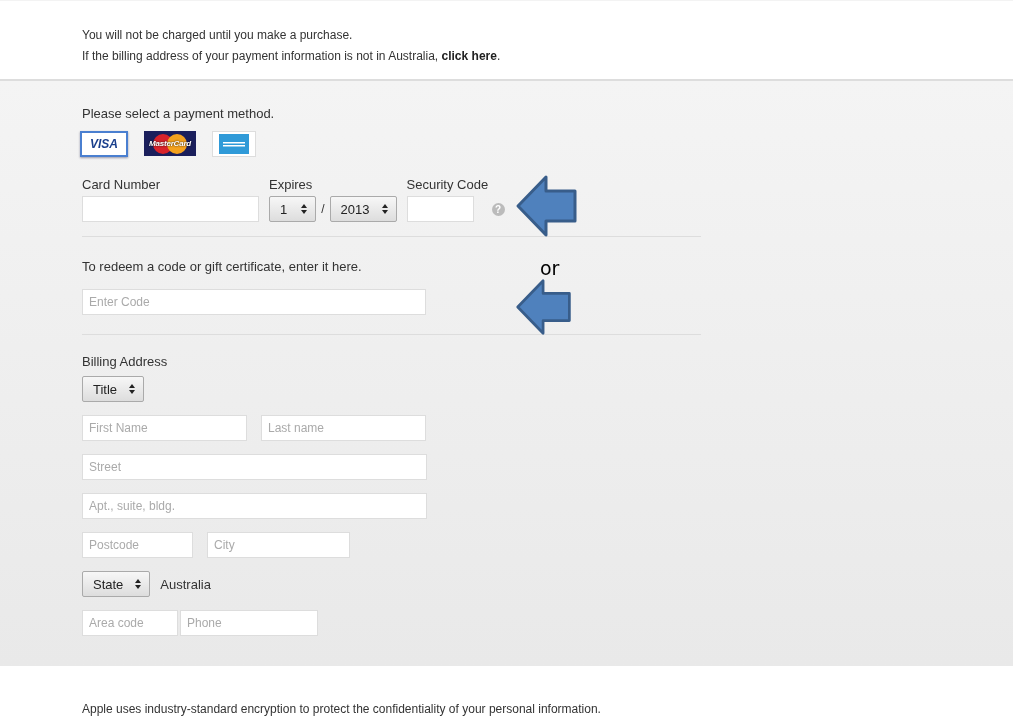 This screenshot has height=727, width=1013. I want to click on card-option, so click(234, 144).